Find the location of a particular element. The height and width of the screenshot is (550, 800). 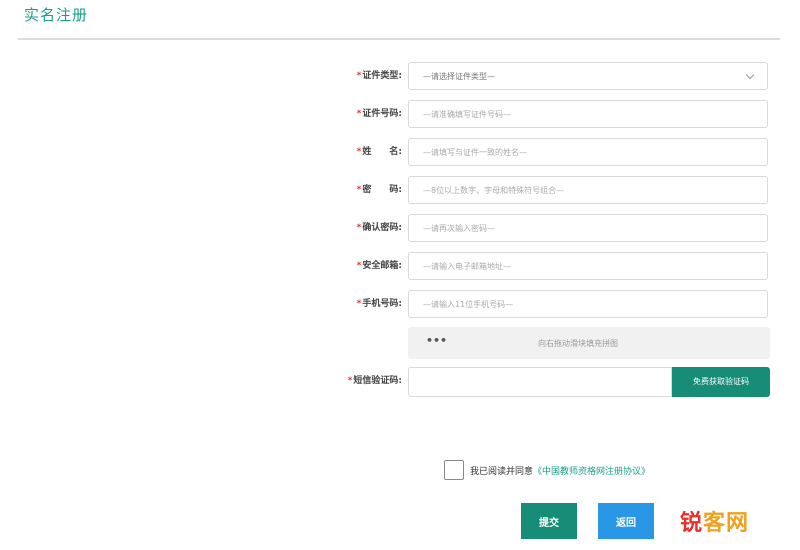

submit-button: 提交 is located at coordinates (549, 521).